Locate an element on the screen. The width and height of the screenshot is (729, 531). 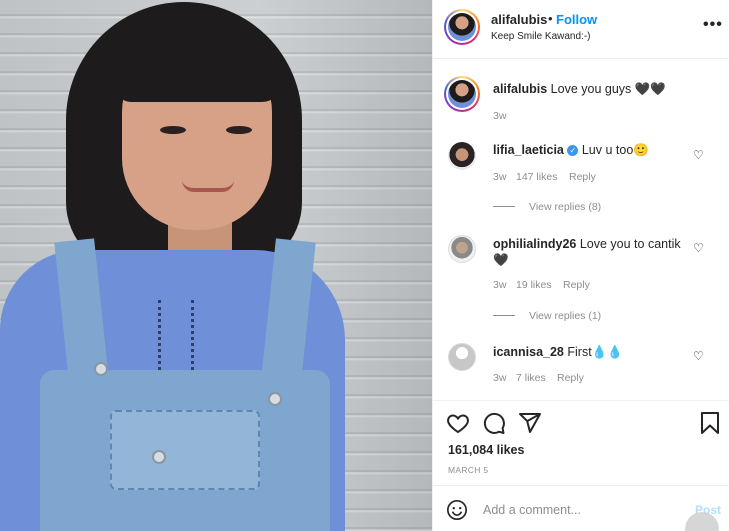
caption-text: alifalubis Love you guys 🖤🖤 is located at coordinates (579, 89).